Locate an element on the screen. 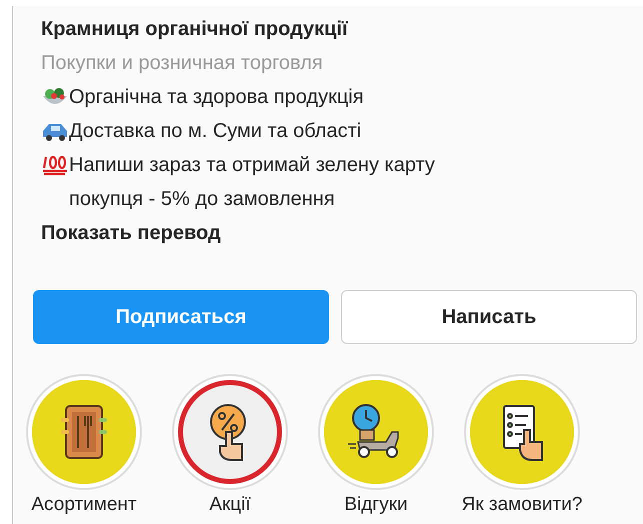  bio-text: Напиши зараз та отримай зелену карту покупця - 5% до замовлення is located at coordinates (252, 182).